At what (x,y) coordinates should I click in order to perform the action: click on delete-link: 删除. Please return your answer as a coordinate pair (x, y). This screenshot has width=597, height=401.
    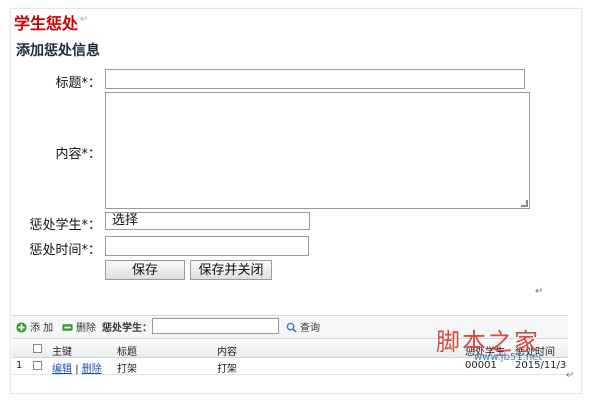
    Looking at the image, I should click on (92, 369).